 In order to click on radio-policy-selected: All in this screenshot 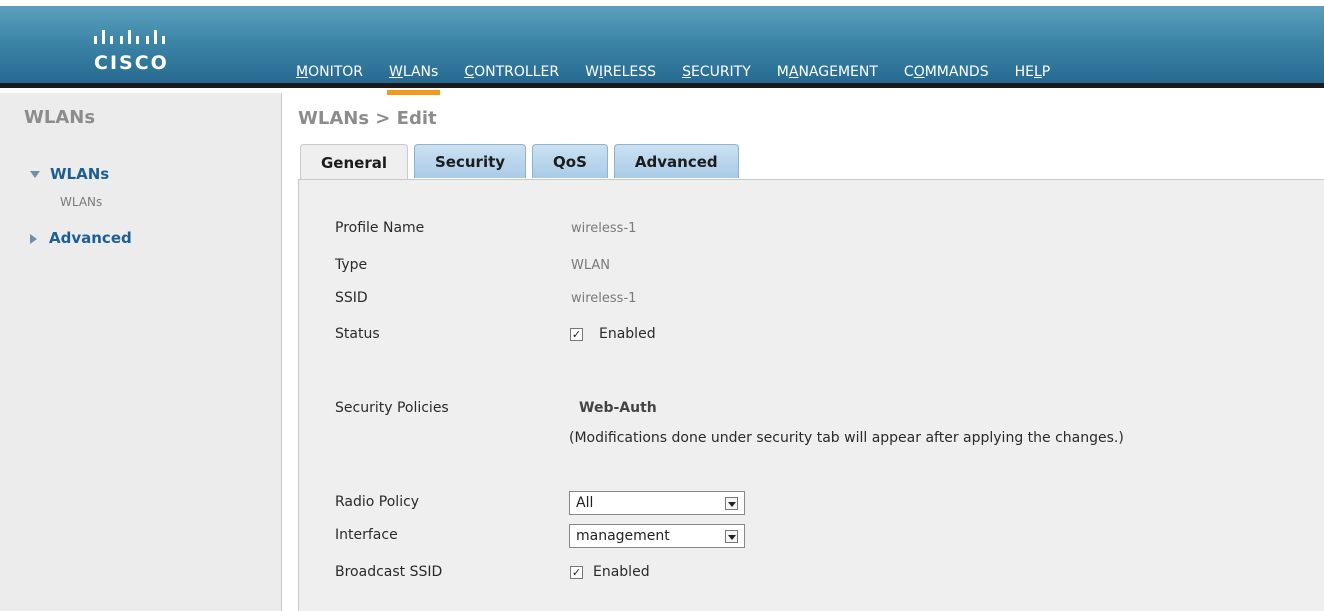, I will do `click(585, 503)`.